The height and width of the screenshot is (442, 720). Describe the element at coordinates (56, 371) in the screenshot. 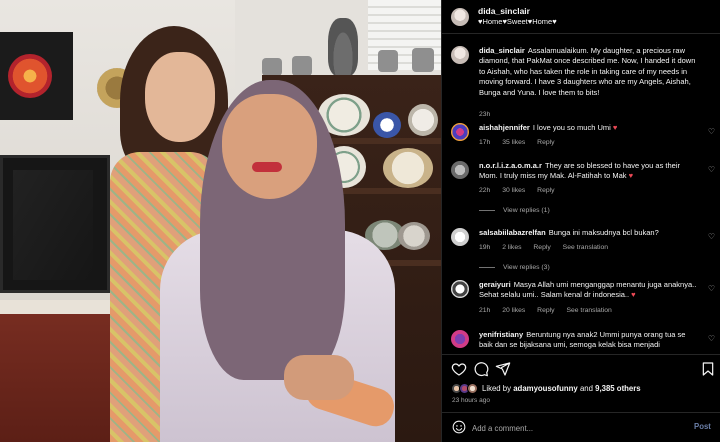

I see `side-cabinet` at that location.